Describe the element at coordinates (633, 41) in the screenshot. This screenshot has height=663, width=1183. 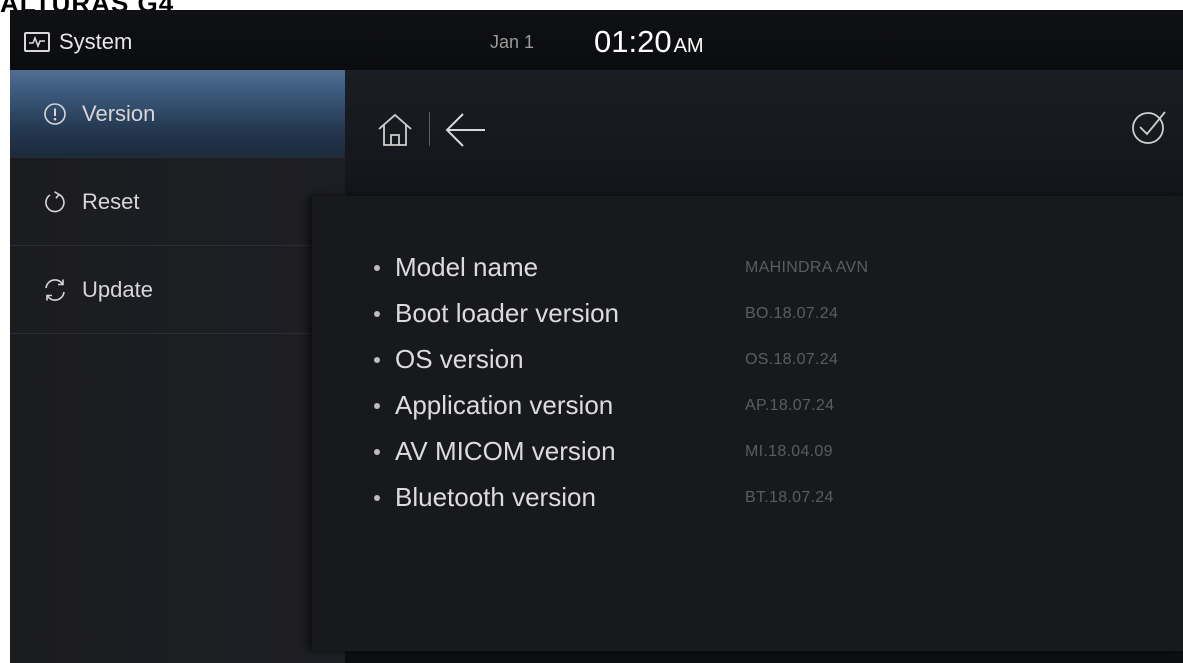
I see `status-time-value: 01:20` at that location.